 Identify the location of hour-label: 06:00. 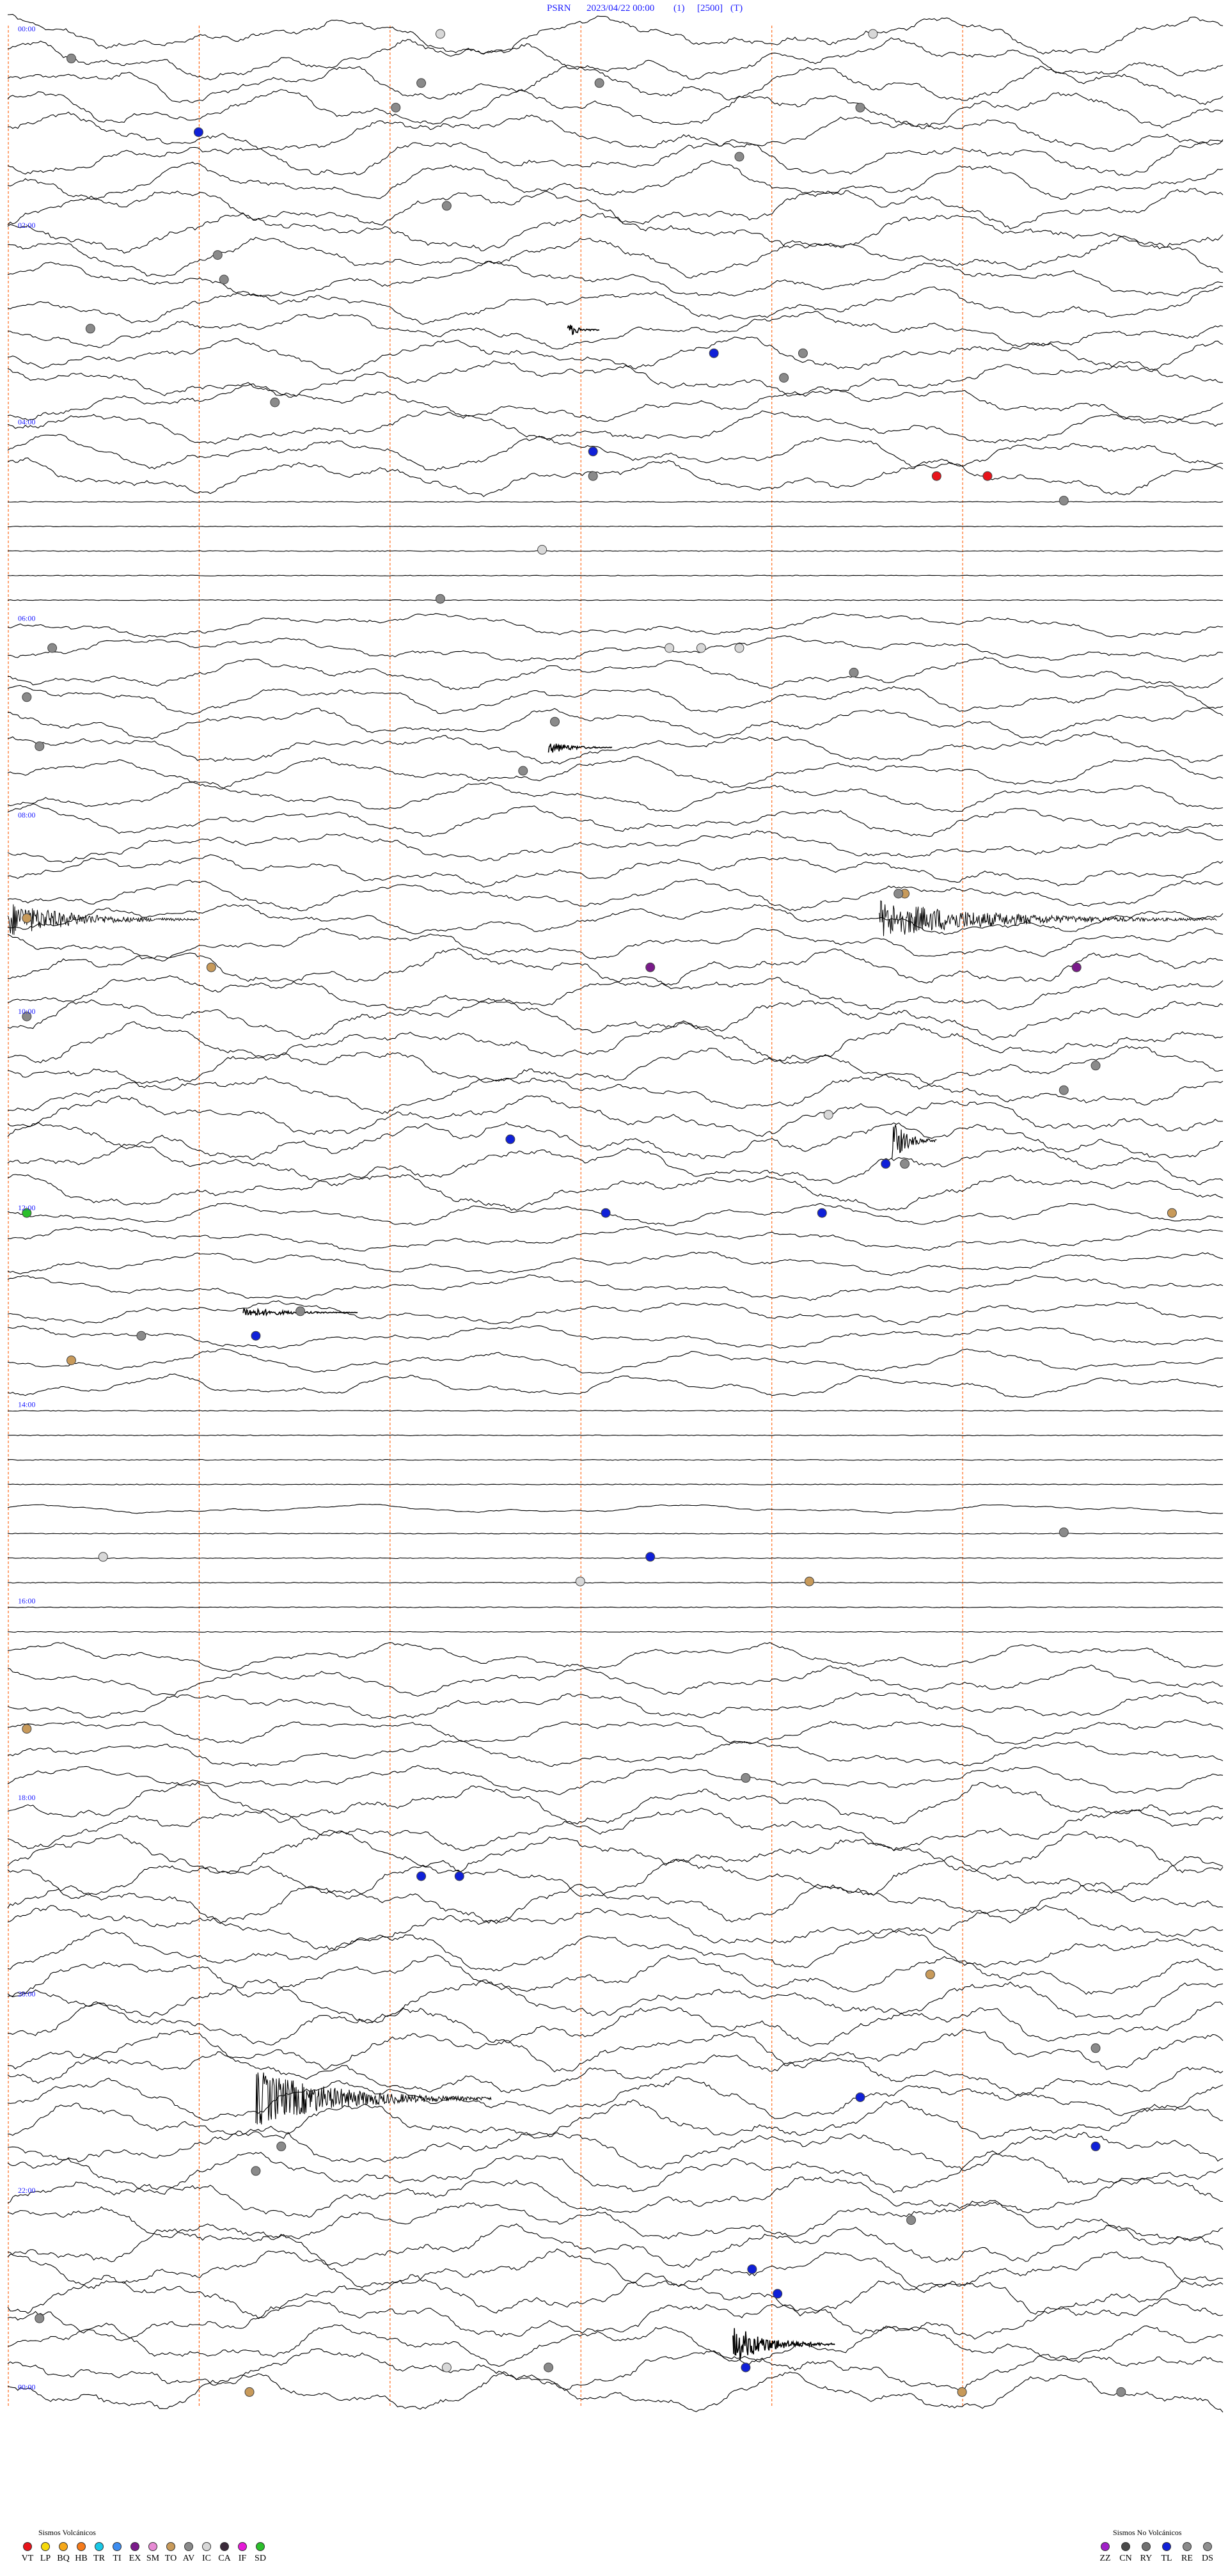
(26, 618).